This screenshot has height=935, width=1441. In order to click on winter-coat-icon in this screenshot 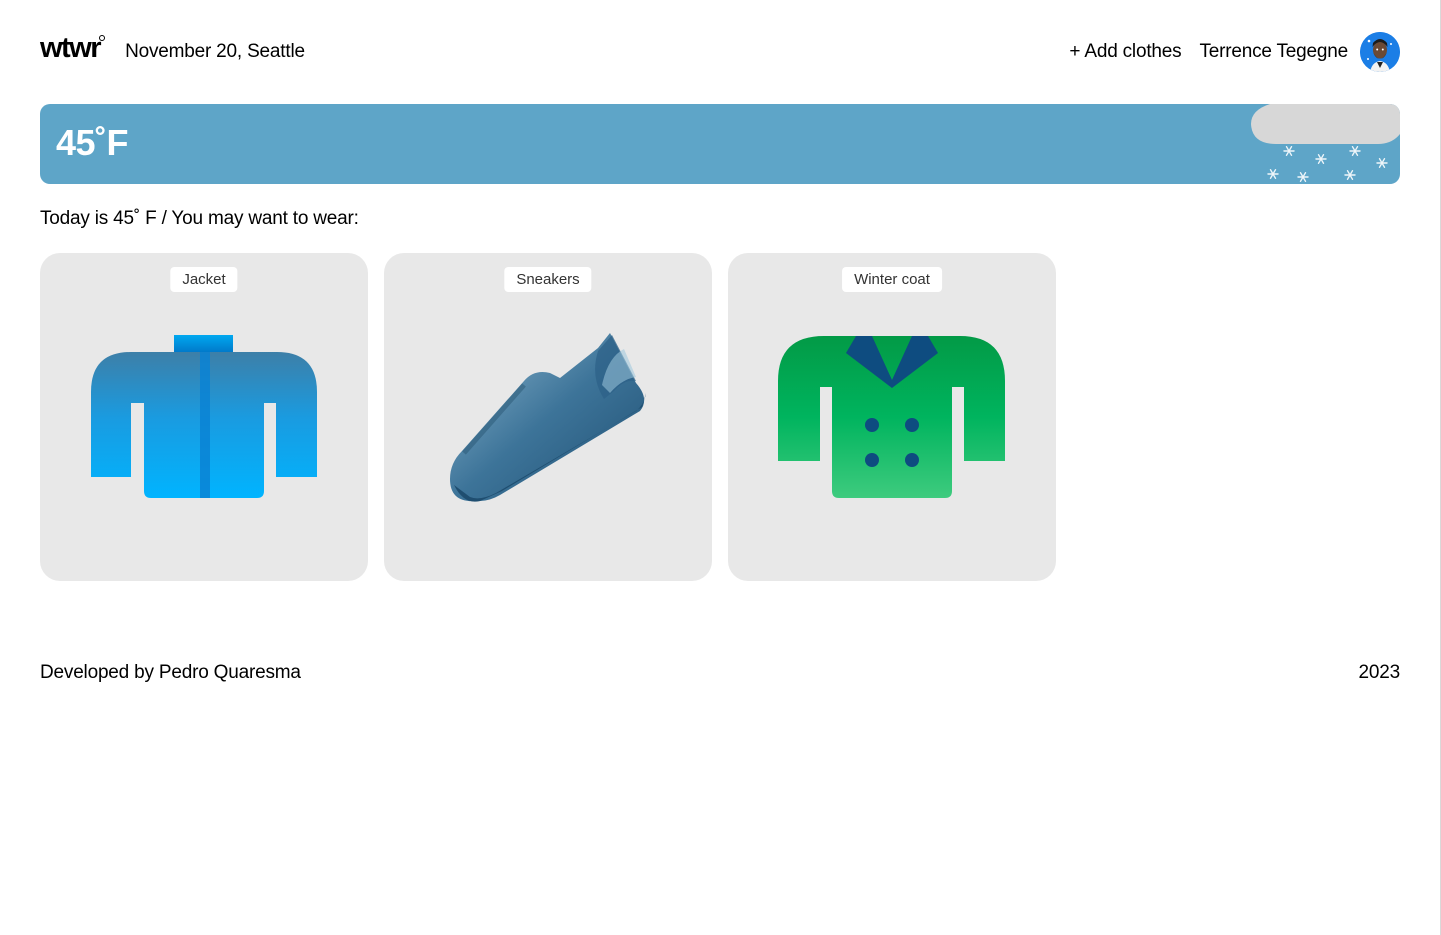, I will do `click(891, 417)`.